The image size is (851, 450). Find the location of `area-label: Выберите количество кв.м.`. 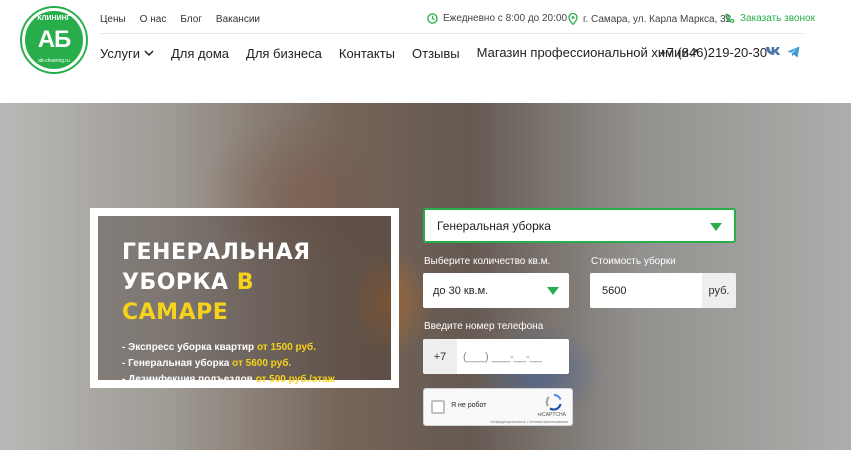

area-label: Выберите количество кв.м. is located at coordinates (487, 261).